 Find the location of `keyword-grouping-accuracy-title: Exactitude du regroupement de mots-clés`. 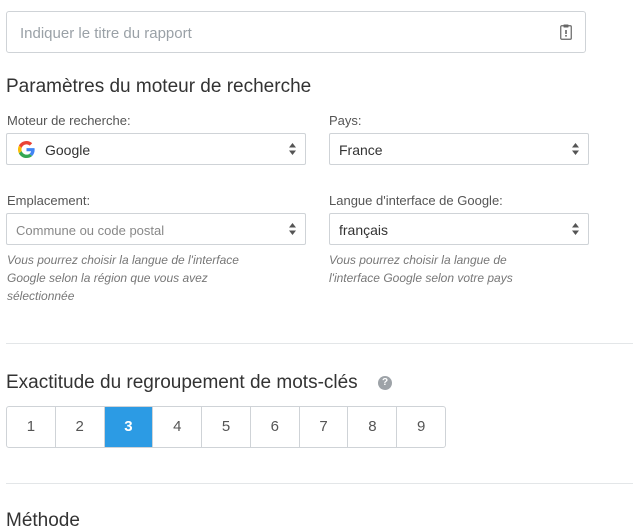

keyword-grouping-accuracy-title: Exactitude du regroupement de mots-clés is located at coordinates (182, 382).